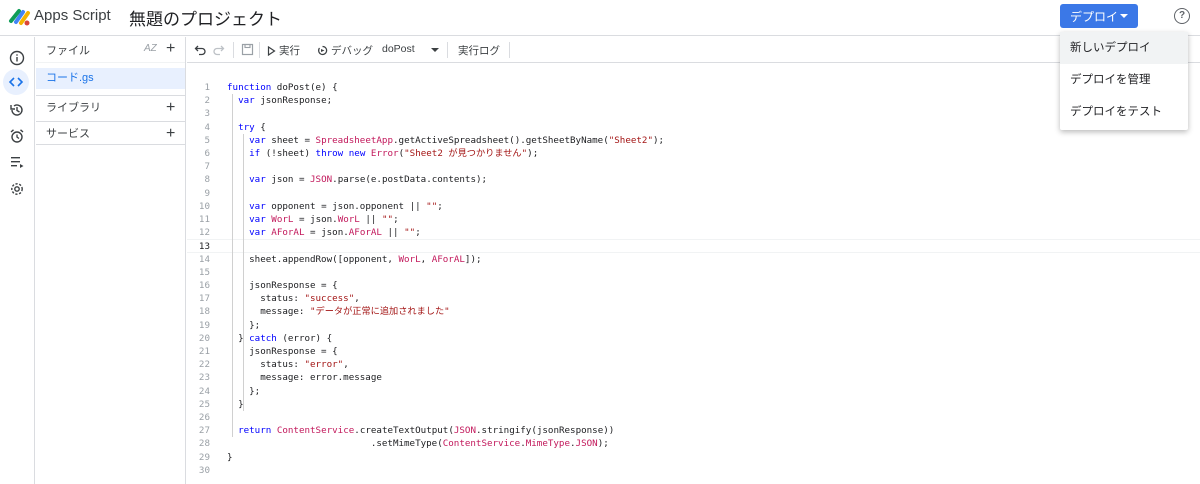  I want to click on line-number: 19, so click(204, 325).